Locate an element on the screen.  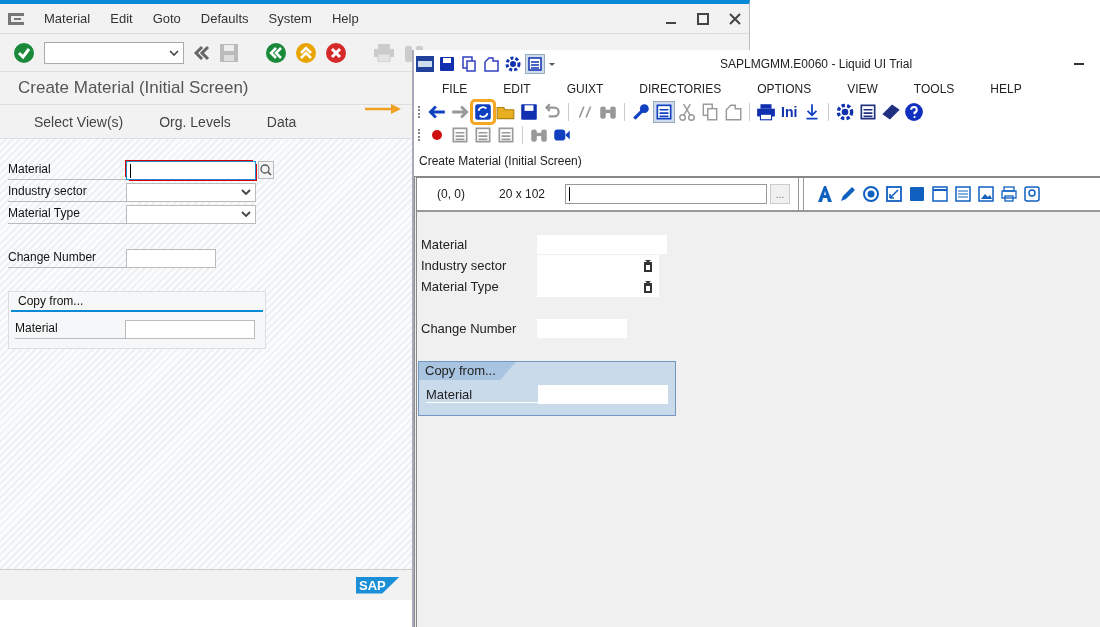
square-icon is located at coordinates (917, 194).